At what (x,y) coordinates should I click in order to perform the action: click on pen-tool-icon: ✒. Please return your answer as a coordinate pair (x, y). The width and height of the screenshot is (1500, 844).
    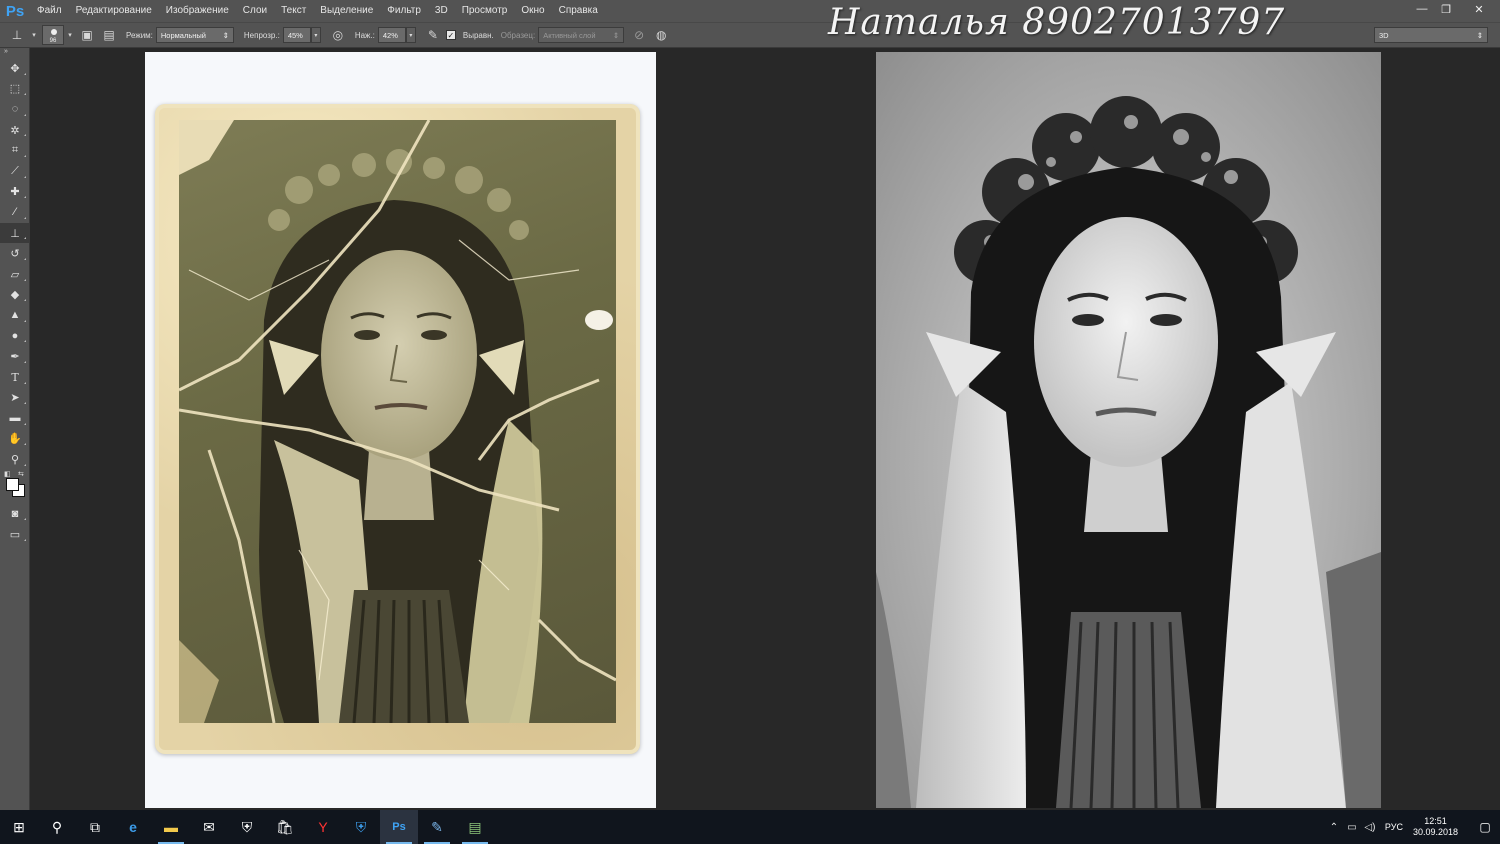
    Looking at the image, I should click on (15, 356).